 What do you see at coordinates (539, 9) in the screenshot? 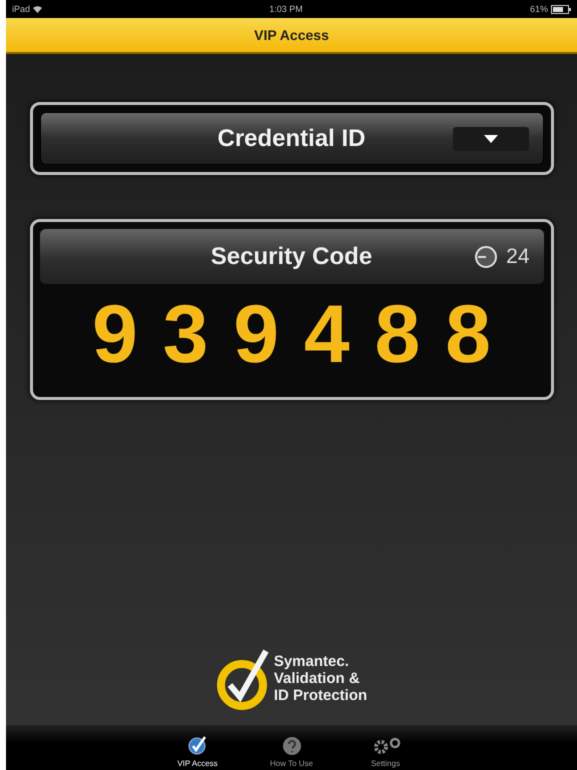
I see `battery-percent: 61%` at bounding box center [539, 9].